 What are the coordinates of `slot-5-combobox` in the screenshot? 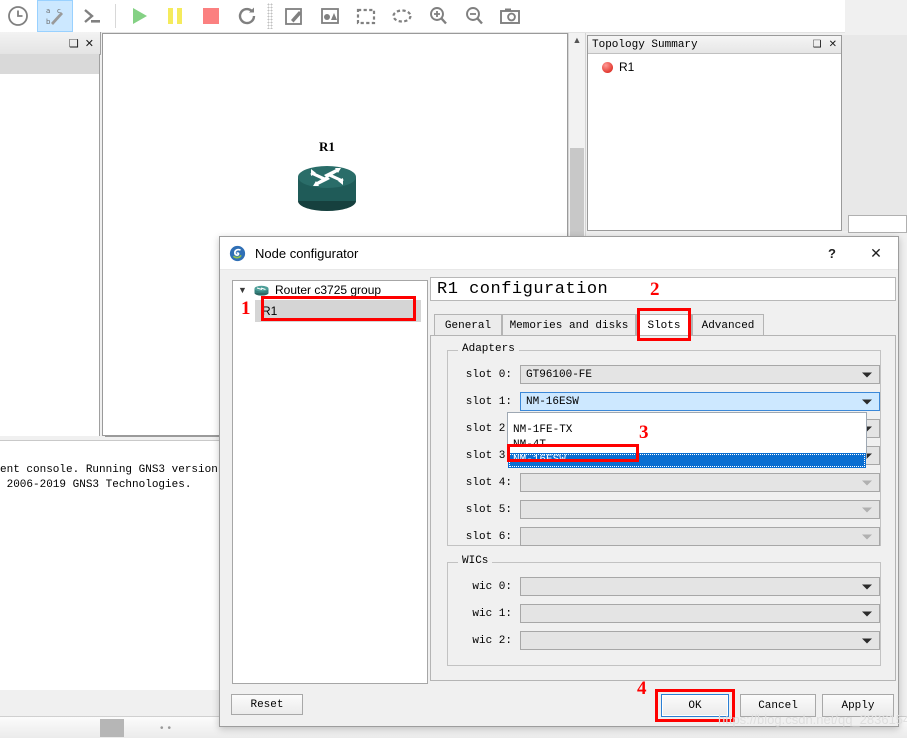 It's located at (700, 509).